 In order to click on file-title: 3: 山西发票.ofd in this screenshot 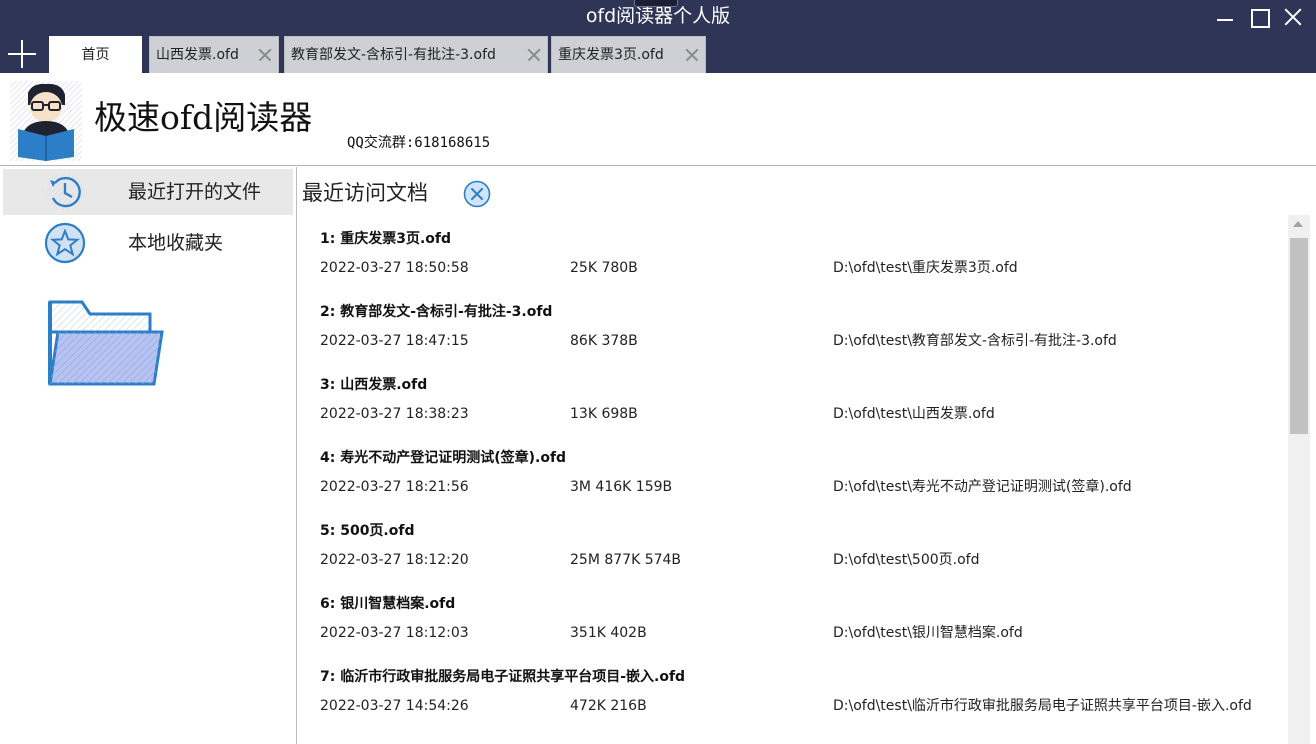, I will do `click(373, 385)`.